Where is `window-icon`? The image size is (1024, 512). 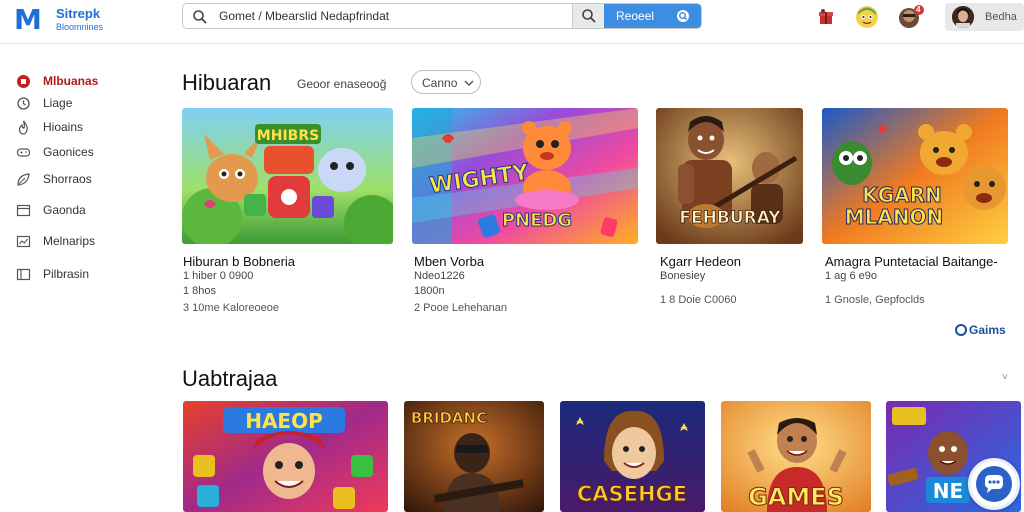
window-icon is located at coordinates (23, 210).